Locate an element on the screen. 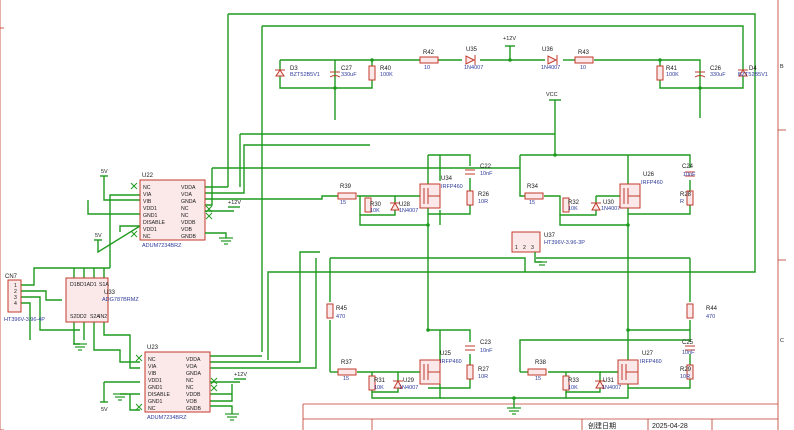 This screenshot has width=794, height=430. c22-value: 10nF is located at coordinates (486, 174).